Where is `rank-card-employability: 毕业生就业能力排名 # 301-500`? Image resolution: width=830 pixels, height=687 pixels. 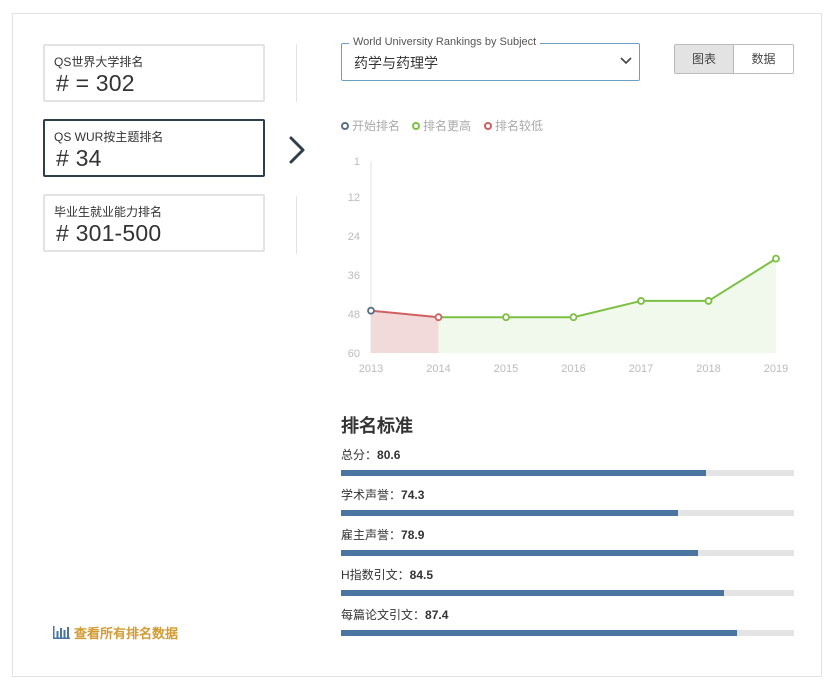
rank-card-employability: 毕业生就业能力排名 # 301-500 is located at coordinates (154, 223).